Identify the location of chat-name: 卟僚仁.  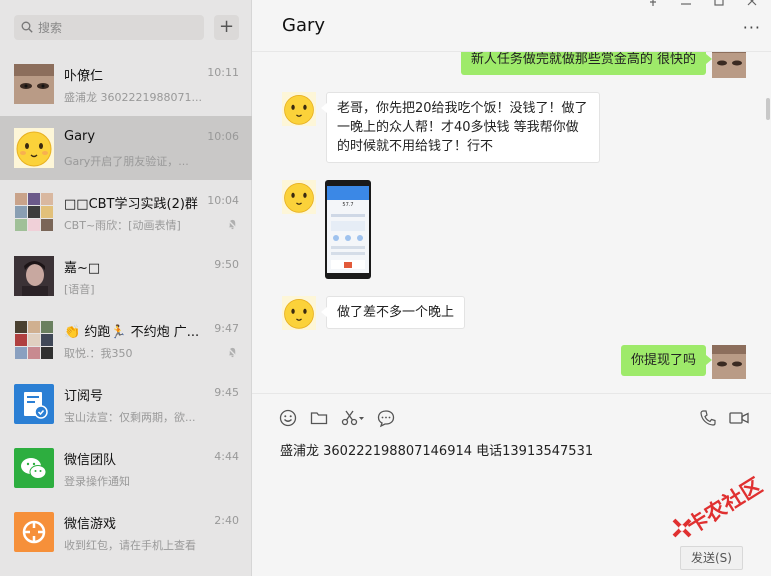
(84, 76).